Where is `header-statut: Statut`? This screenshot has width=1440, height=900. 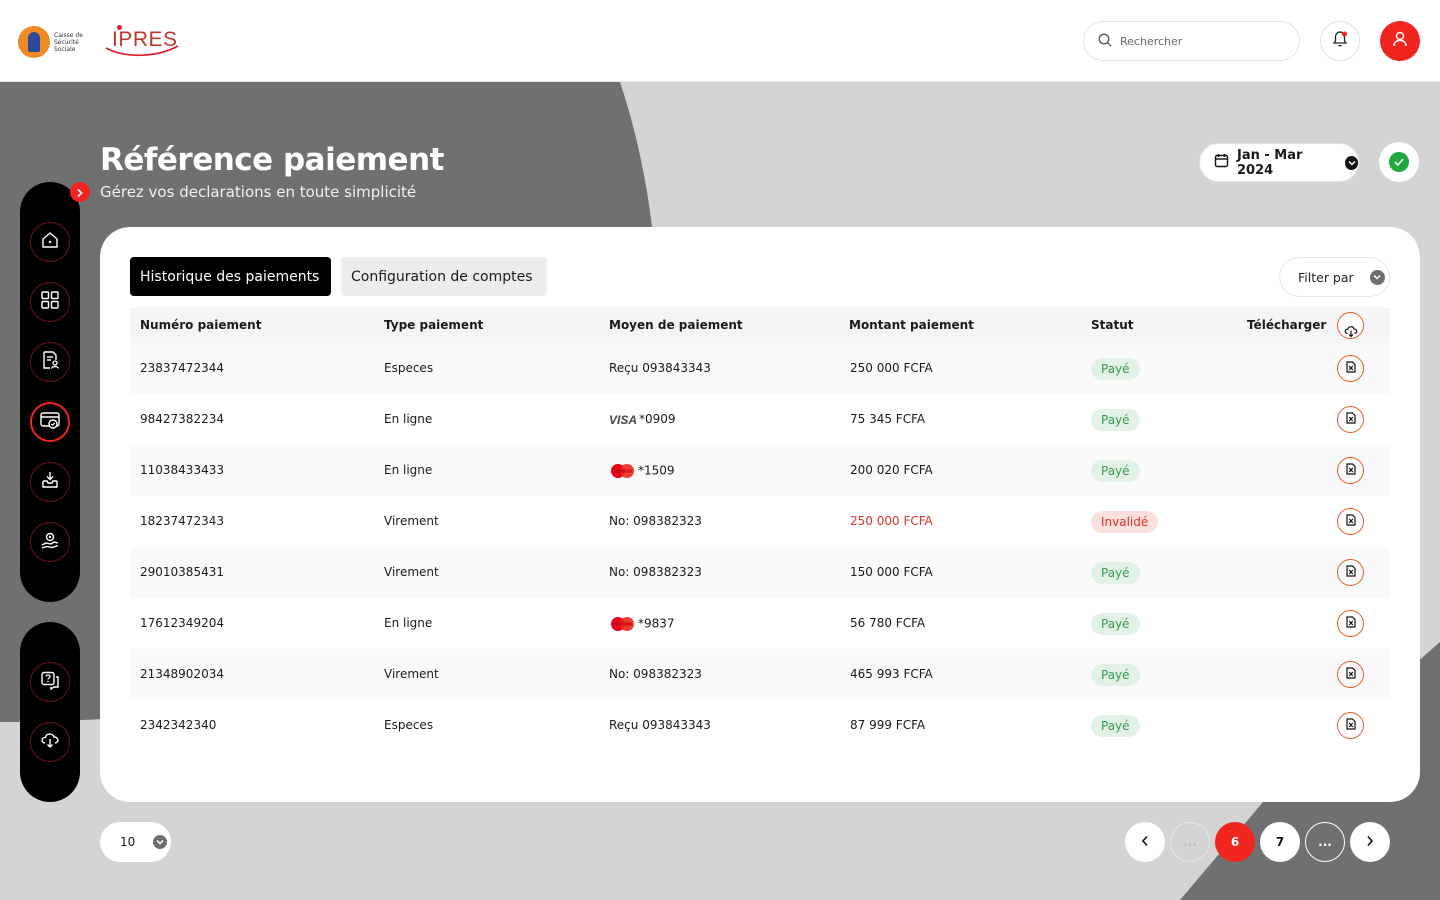 header-statut: Statut is located at coordinates (1112, 325).